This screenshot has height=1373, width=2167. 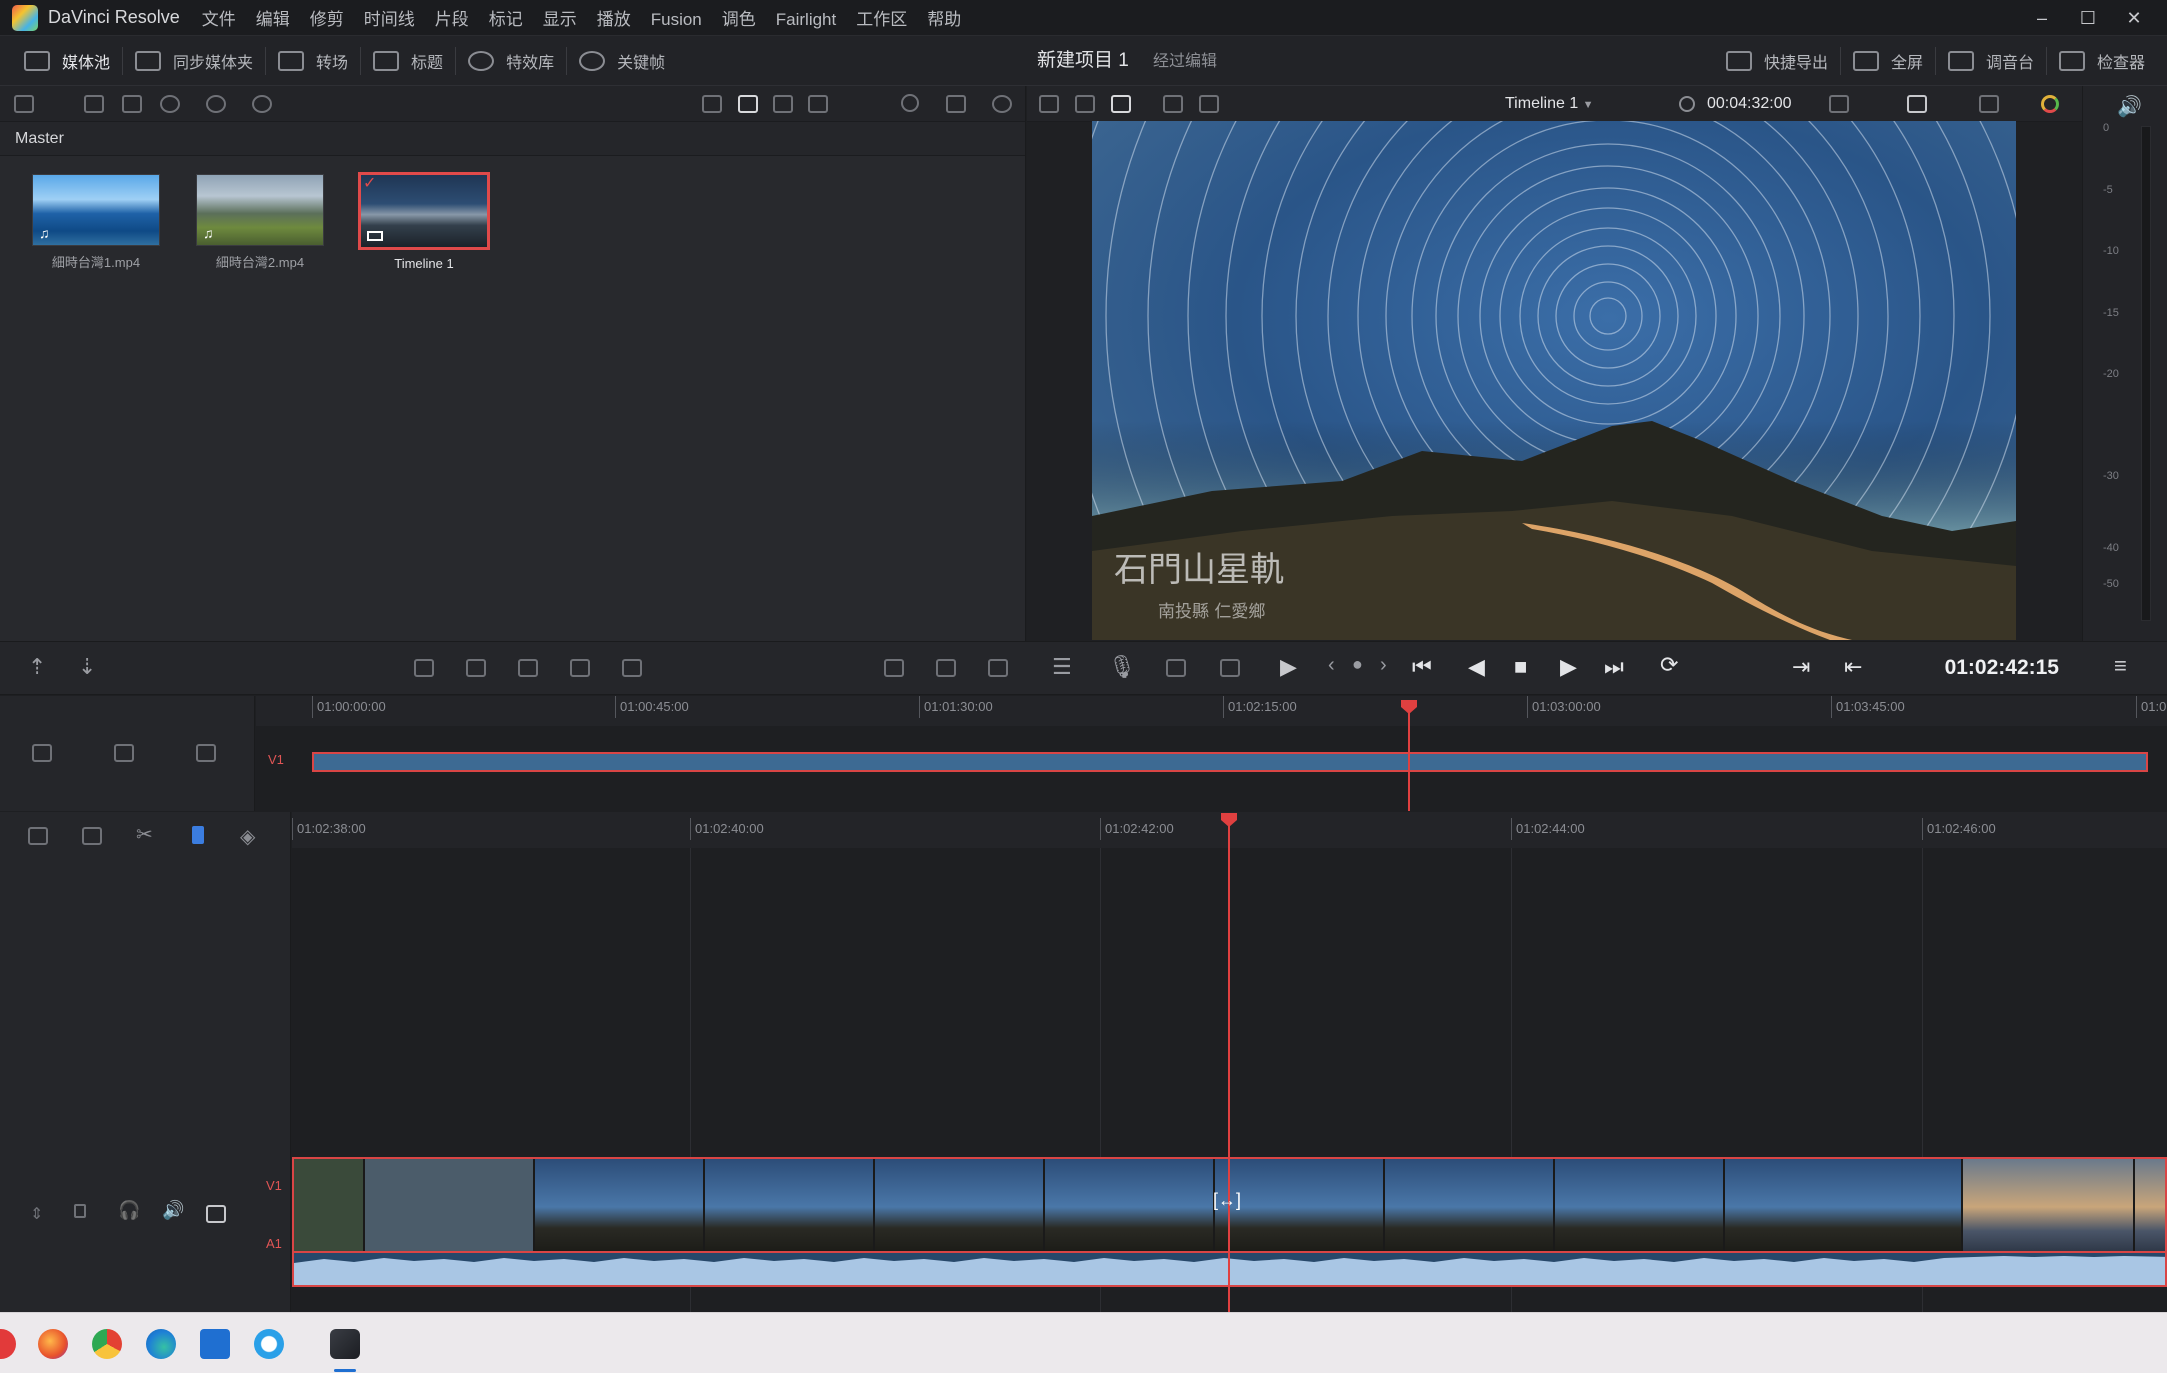 What do you see at coordinates (1209, 104) in the screenshot?
I see `layout-split-icon` at bounding box center [1209, 104].